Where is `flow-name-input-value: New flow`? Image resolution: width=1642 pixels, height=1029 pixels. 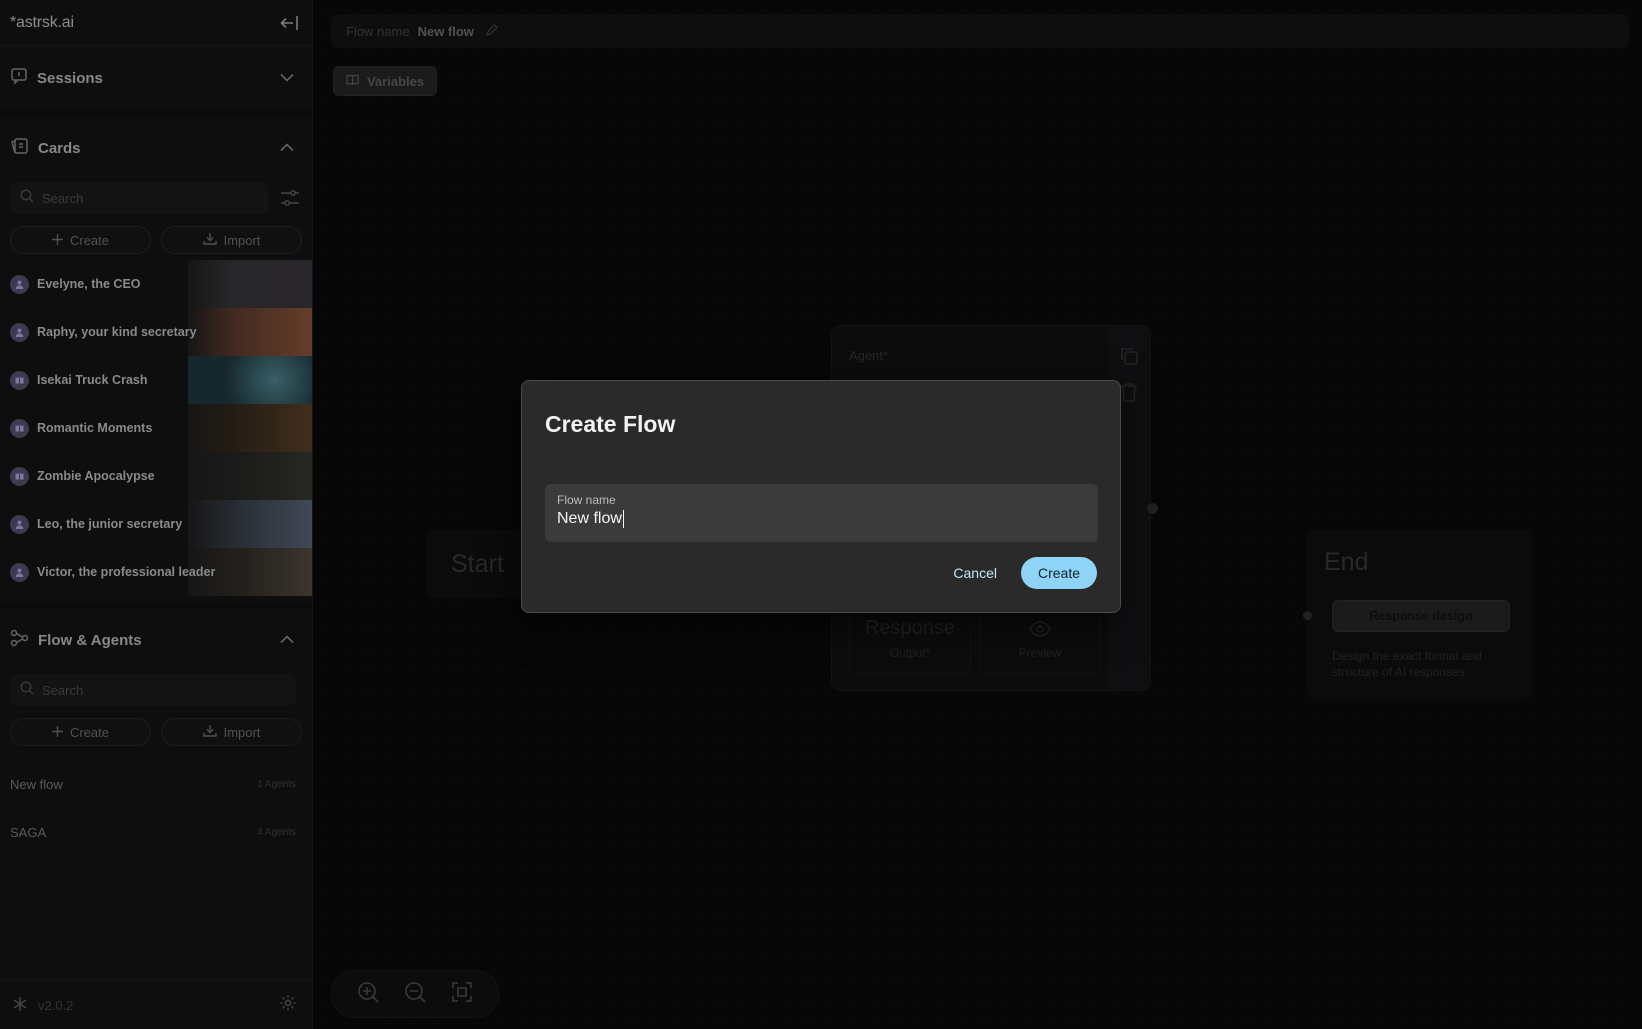 flow-name-input-value: New flow is located at coordinates (589, 519).